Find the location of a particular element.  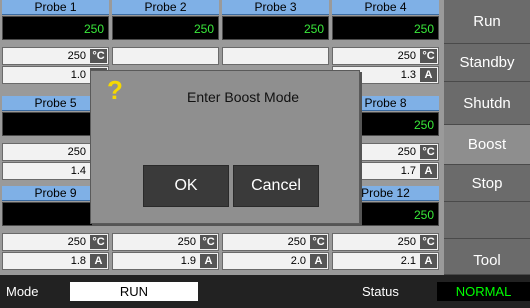

blank-sidebar-button is located at coordinates (487, 220).